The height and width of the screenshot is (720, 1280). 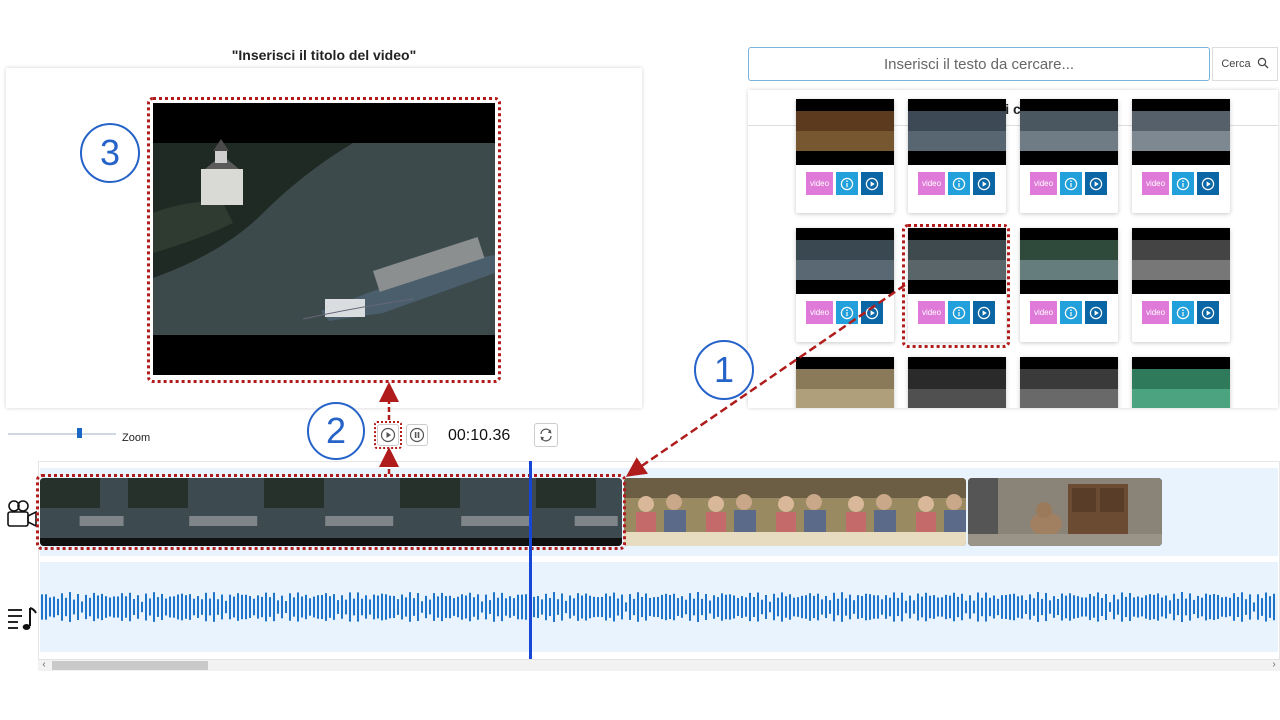 I want to click on preview-video, so click(x=324, y=239).